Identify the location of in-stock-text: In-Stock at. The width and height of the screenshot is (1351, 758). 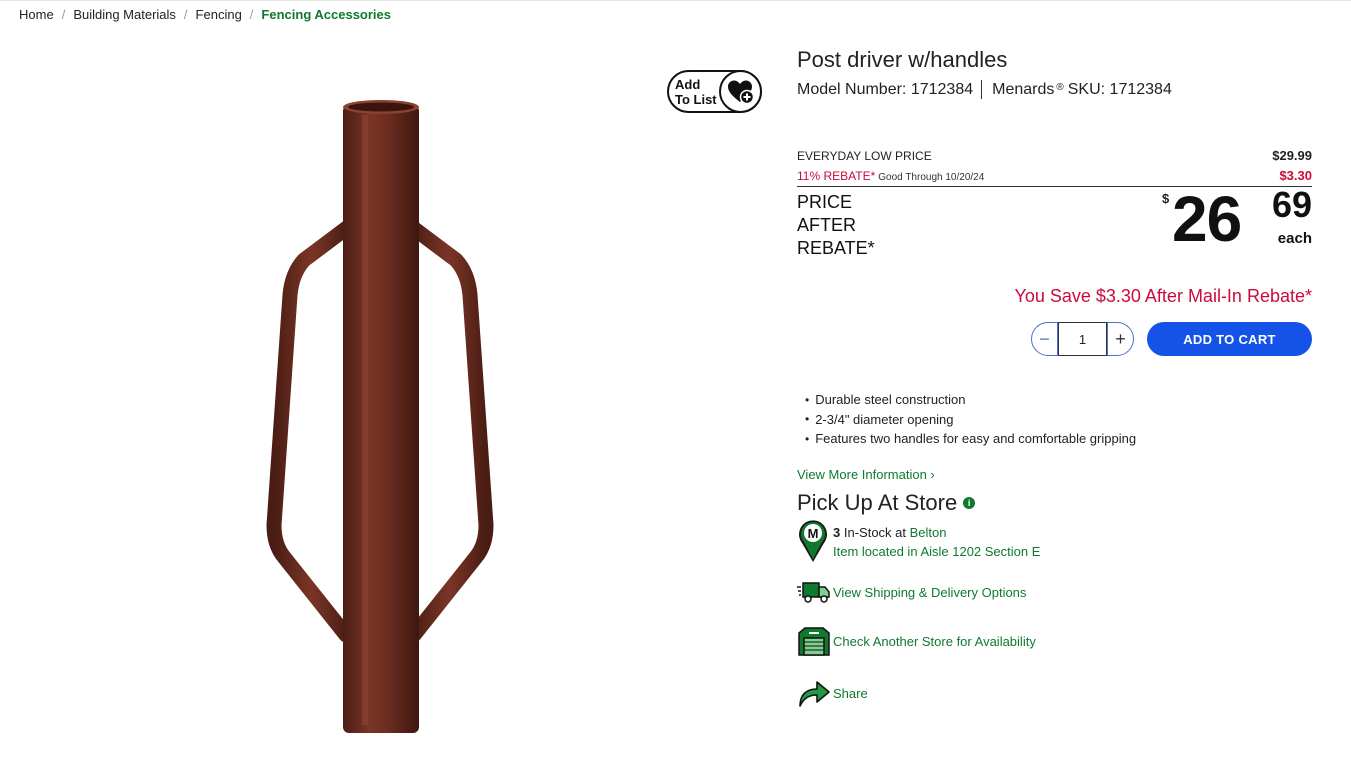
(874, 532).